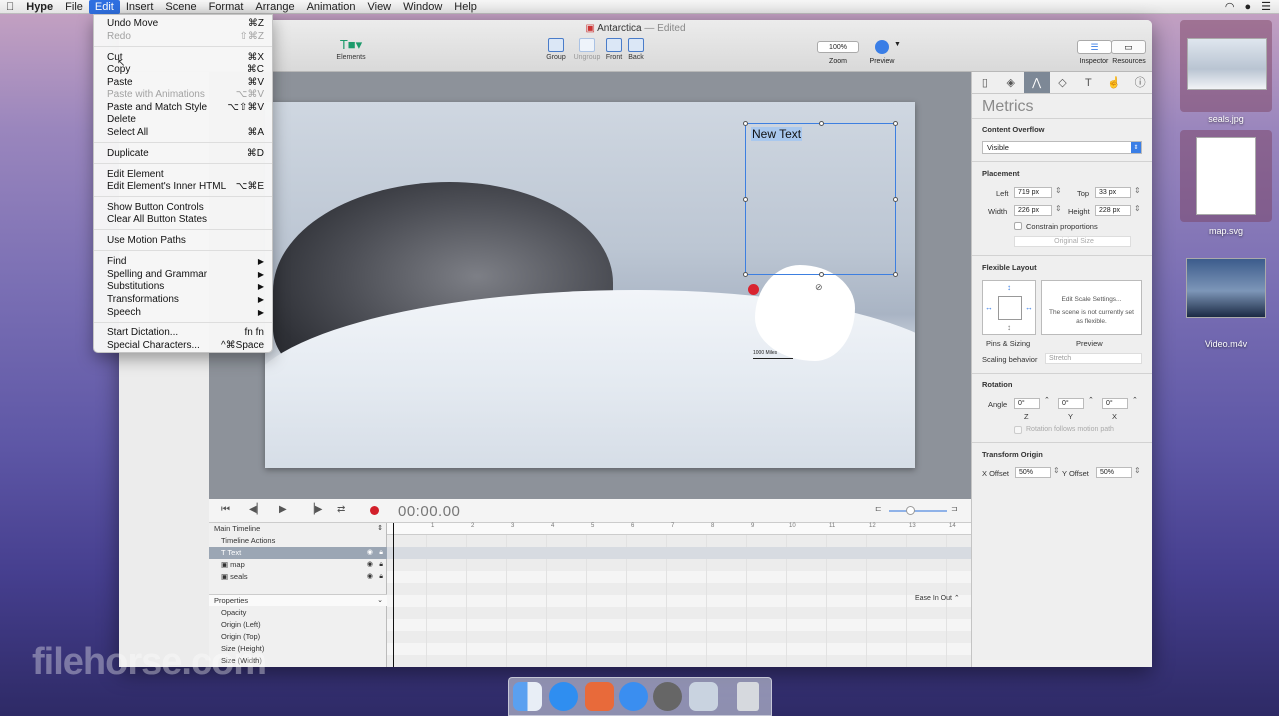 This screenshot has width=1279, height=716. Describe the element at coordinates (183, 261) in the screenshot. I see `menu-item-find: Find ▶` at that location.